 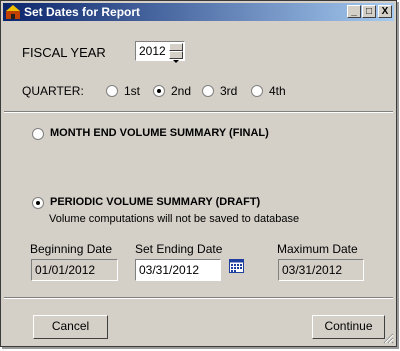 I want to click on month-end-summary-label: MONTH END VOLUME SUMMARY (FINAL), so click(x=159, y=133).